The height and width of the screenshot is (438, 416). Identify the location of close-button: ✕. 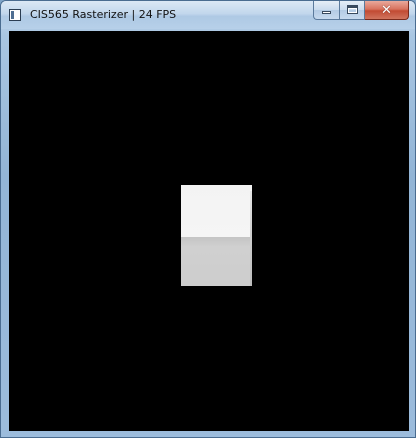
(387, 10).